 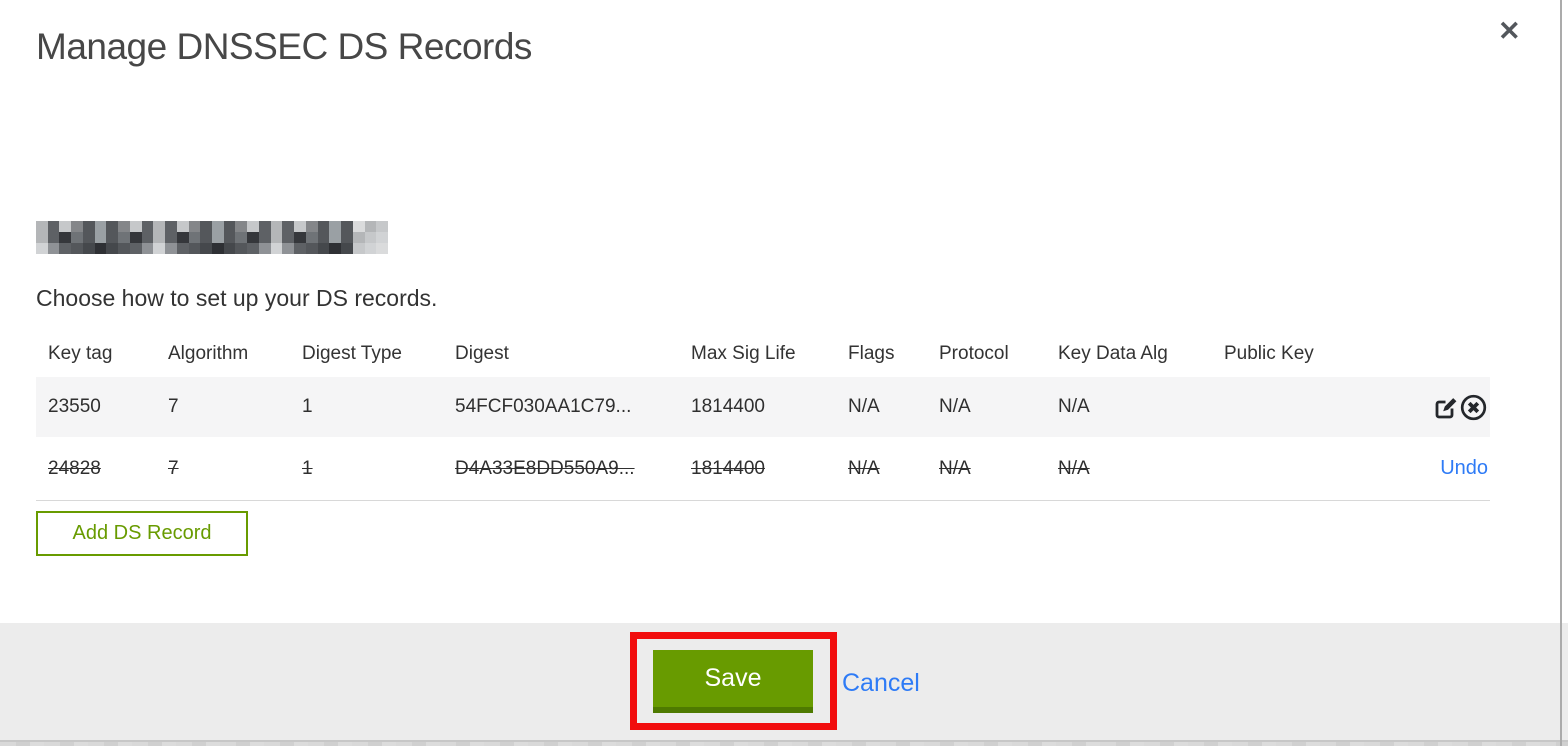 I want to click on modal-bottom-edge, so click(x=784, y=743).